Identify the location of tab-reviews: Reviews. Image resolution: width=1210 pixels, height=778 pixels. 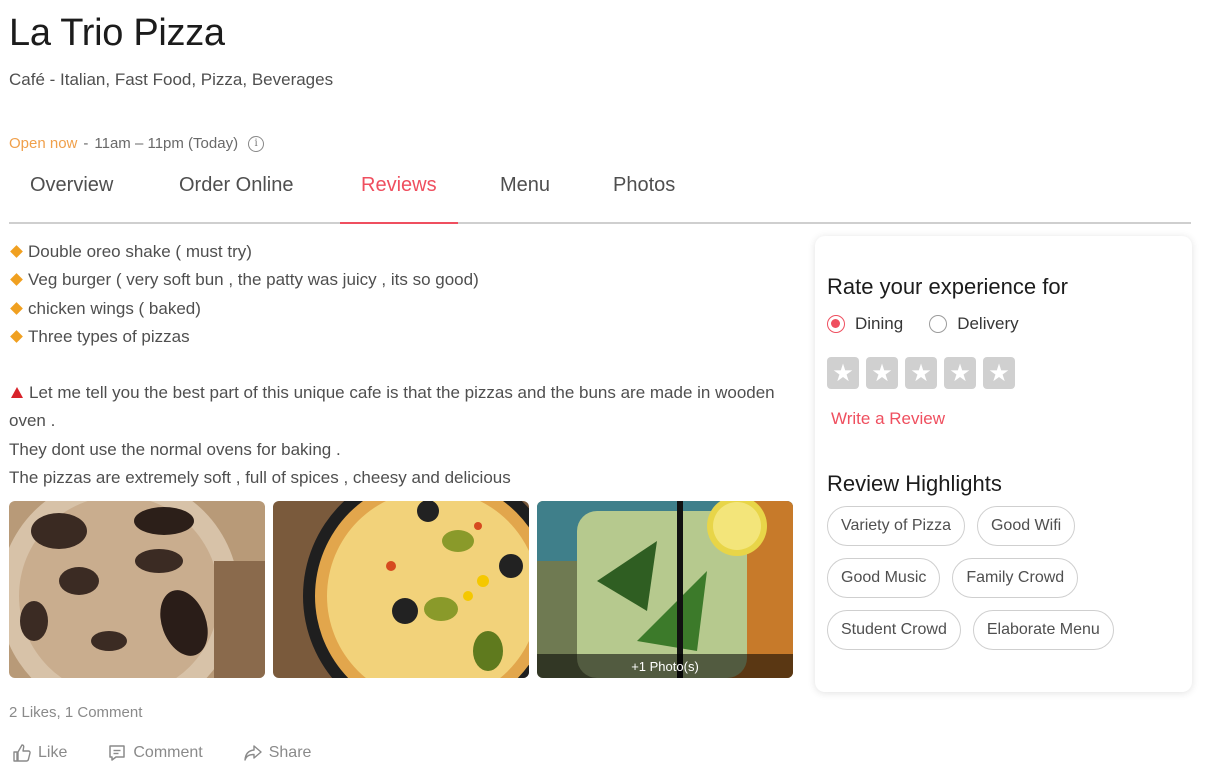
(399, 185).